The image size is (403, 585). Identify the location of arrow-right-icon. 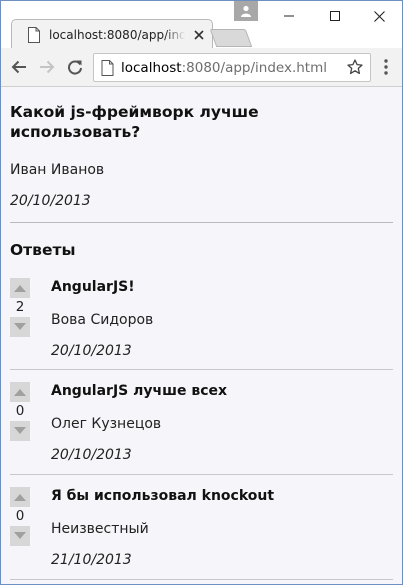
(47, 67).